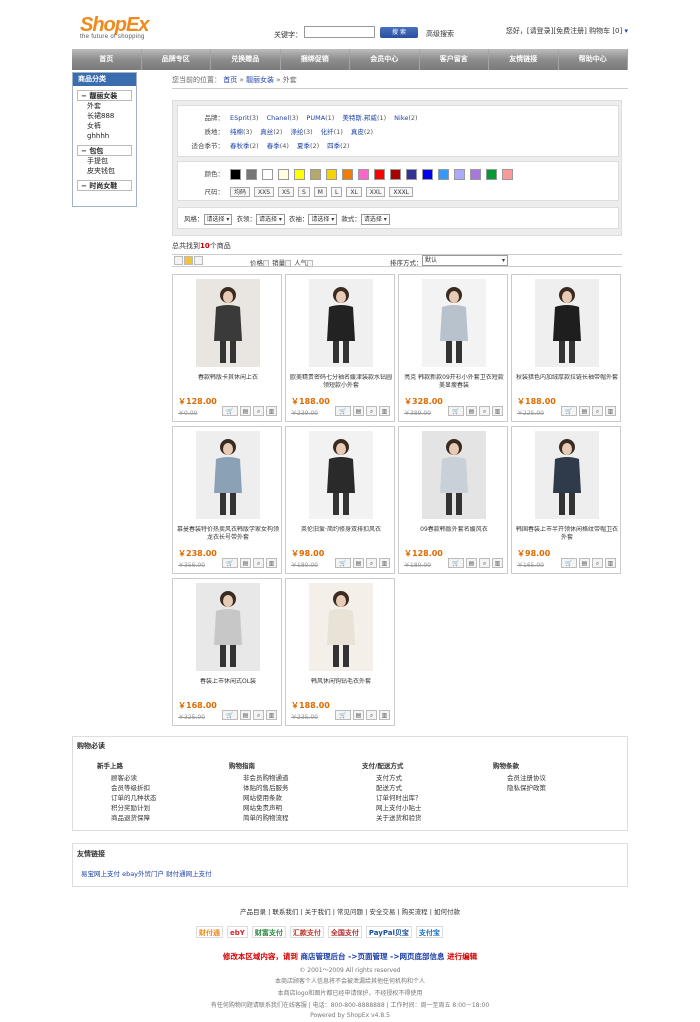 This screenshot has height=1022, width=700. What do you see at coordinates (104, 126) in the screenshot?
I see `sidebar-item: 女裤` at bounding box center [104, 126].